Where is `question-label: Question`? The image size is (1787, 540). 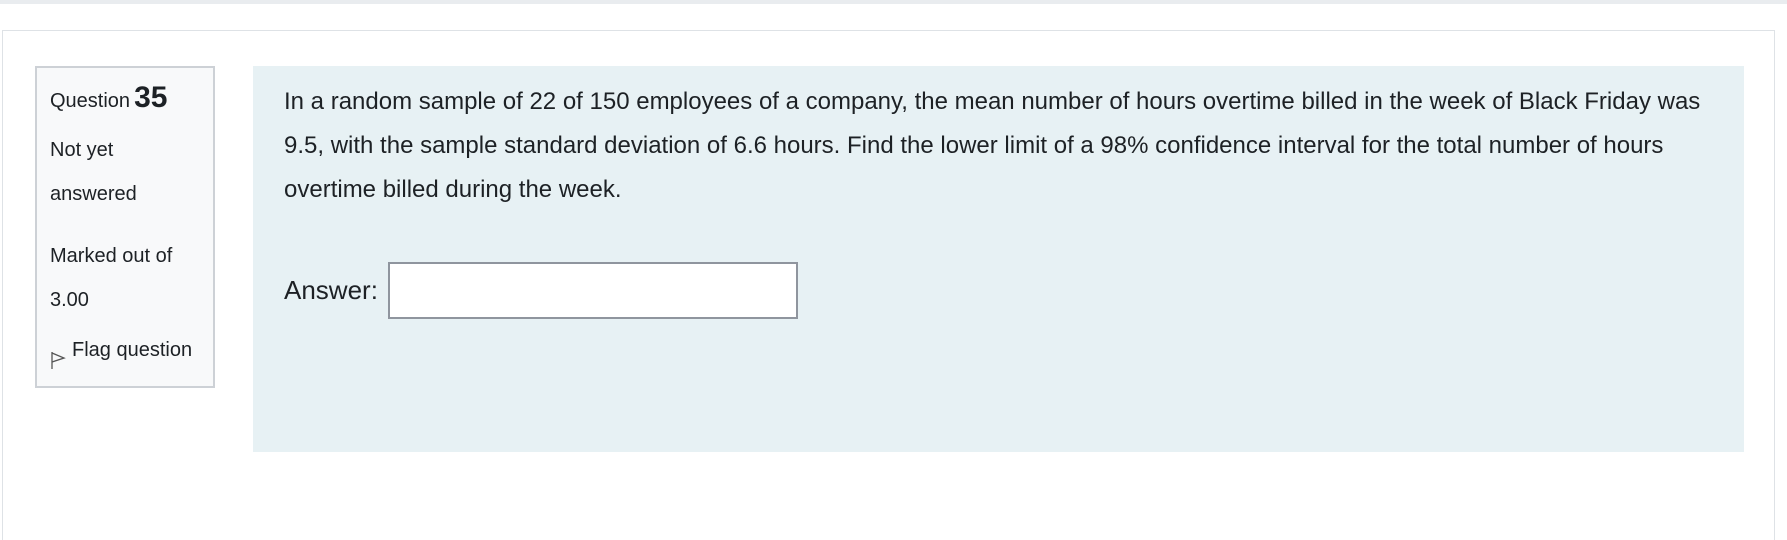 question-label: Question is located at coordinates (90, 101).